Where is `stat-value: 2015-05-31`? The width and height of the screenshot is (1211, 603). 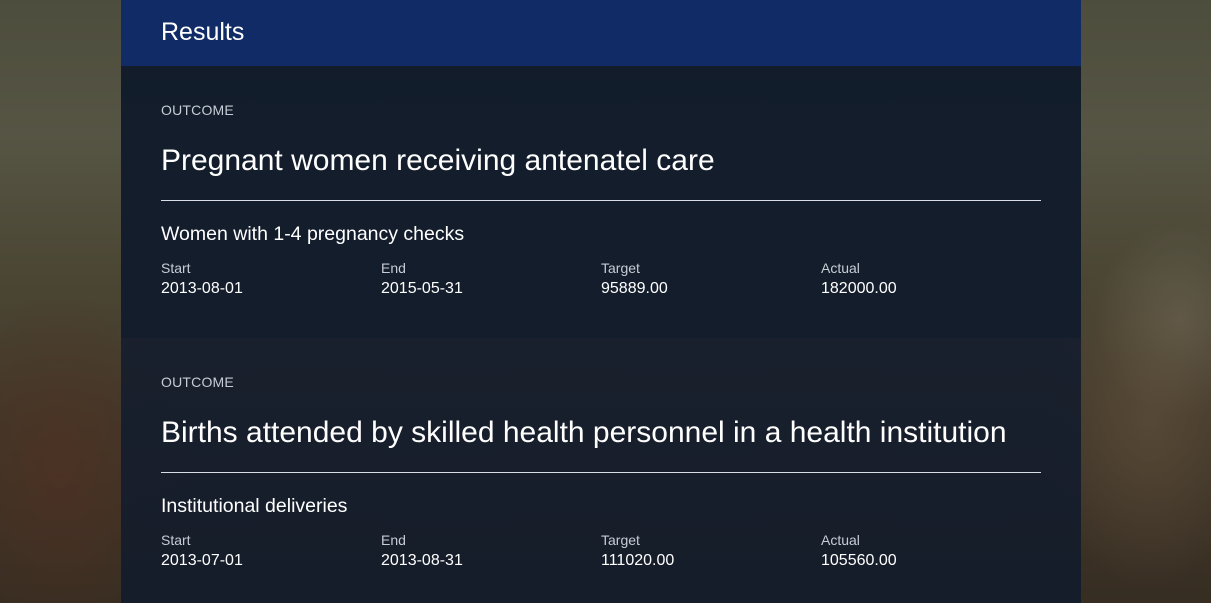 stat-value: 2015-05-31 is located at coordinates (422, 288).